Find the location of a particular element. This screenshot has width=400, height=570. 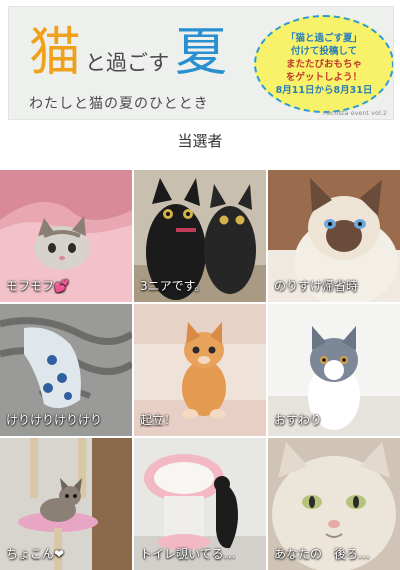

bubble-line: またたびおもちゃ is located at coordinates (323, 64).